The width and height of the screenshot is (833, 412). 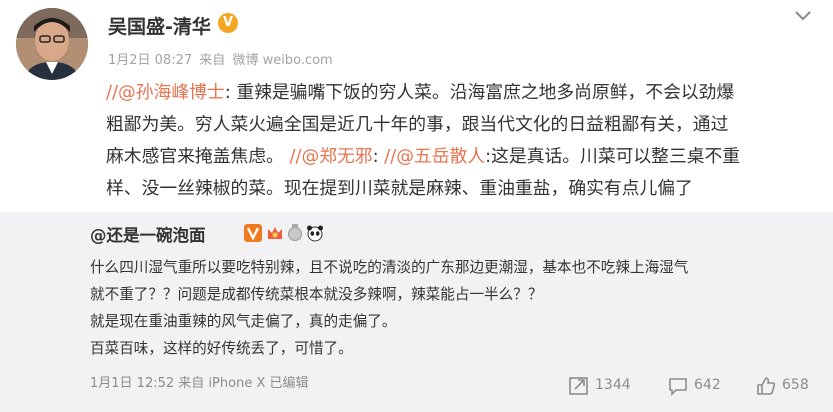 What do you see at coordinates (295, 232) in the screenshot?
I see `medal-icon` at bounding box center [295, 232].